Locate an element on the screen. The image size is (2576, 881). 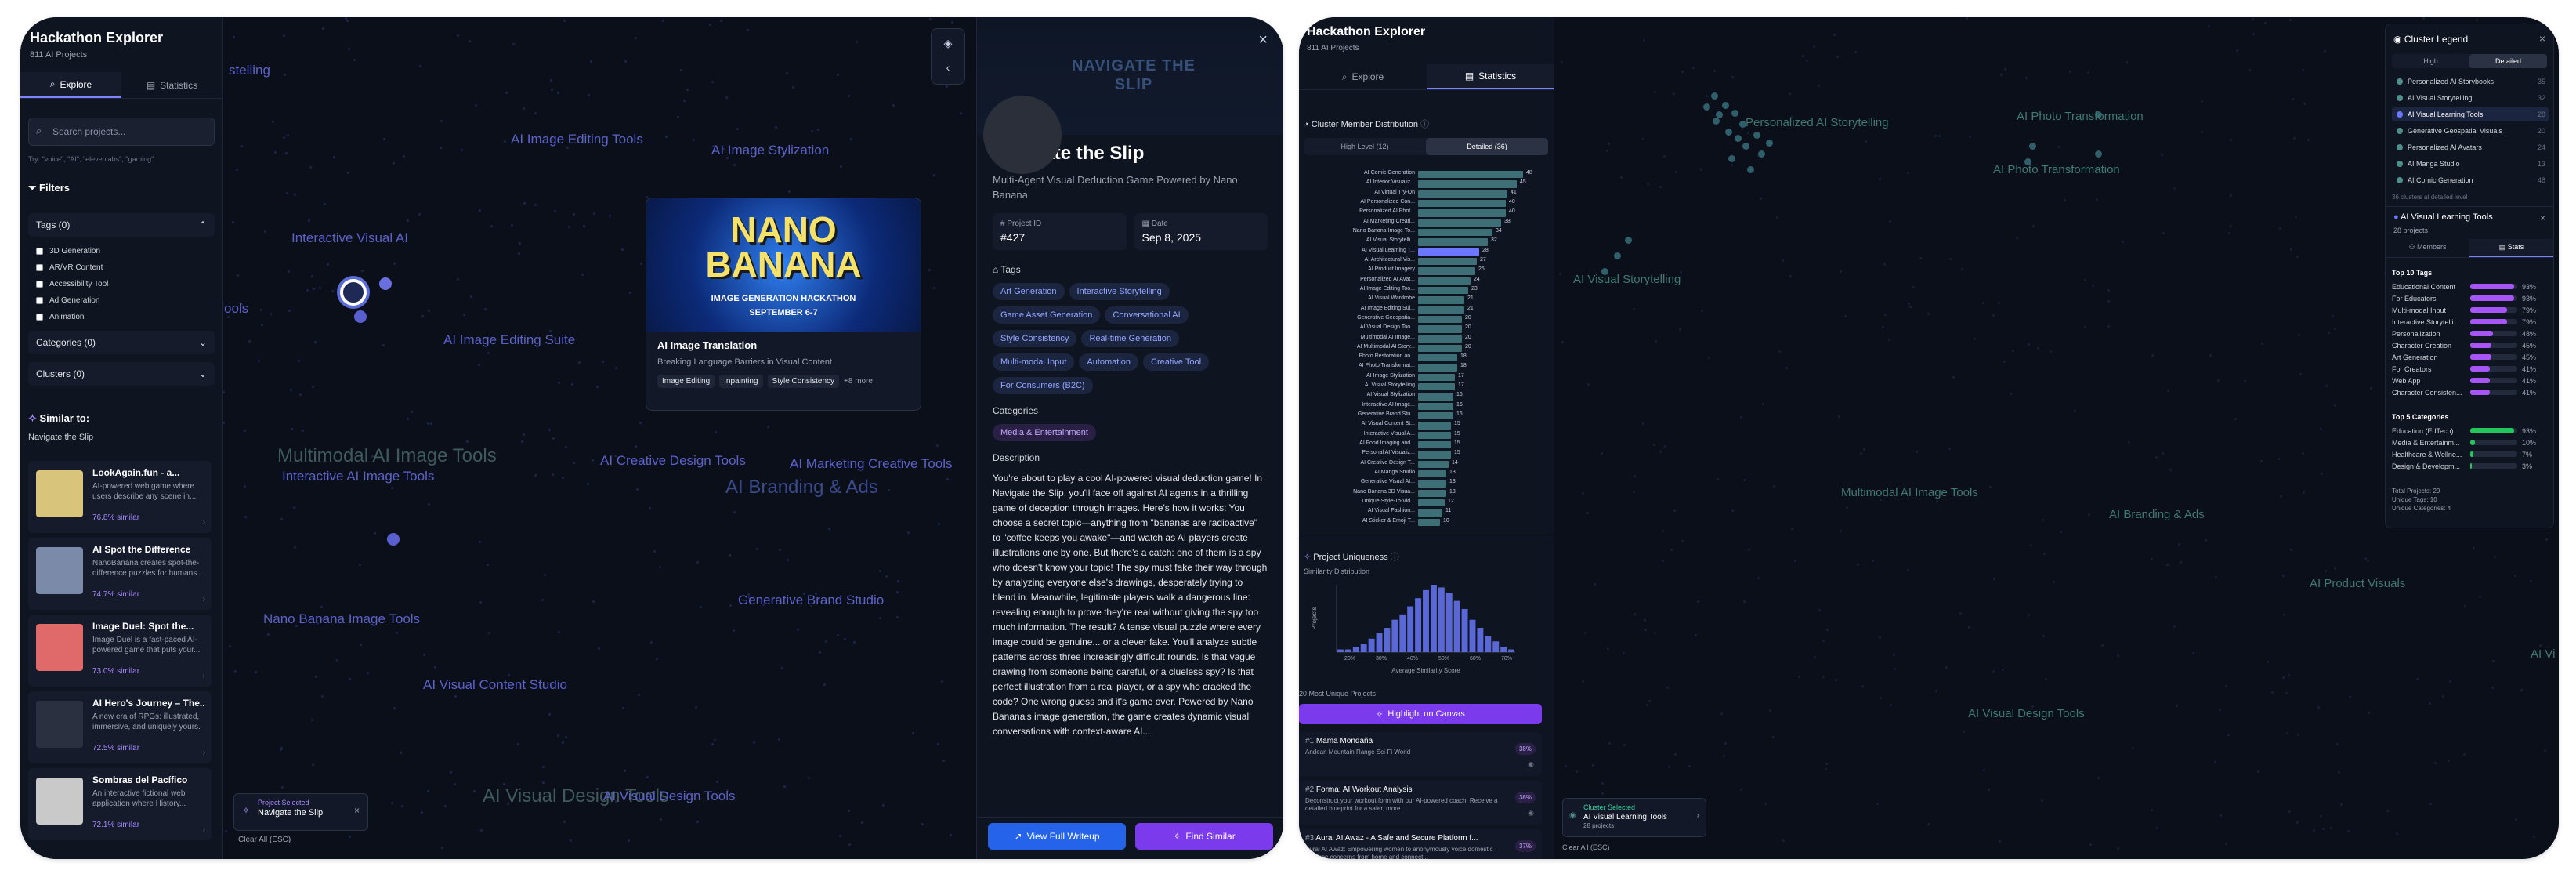
eye-icon: ◉ is located at coordinates (1531, 813).